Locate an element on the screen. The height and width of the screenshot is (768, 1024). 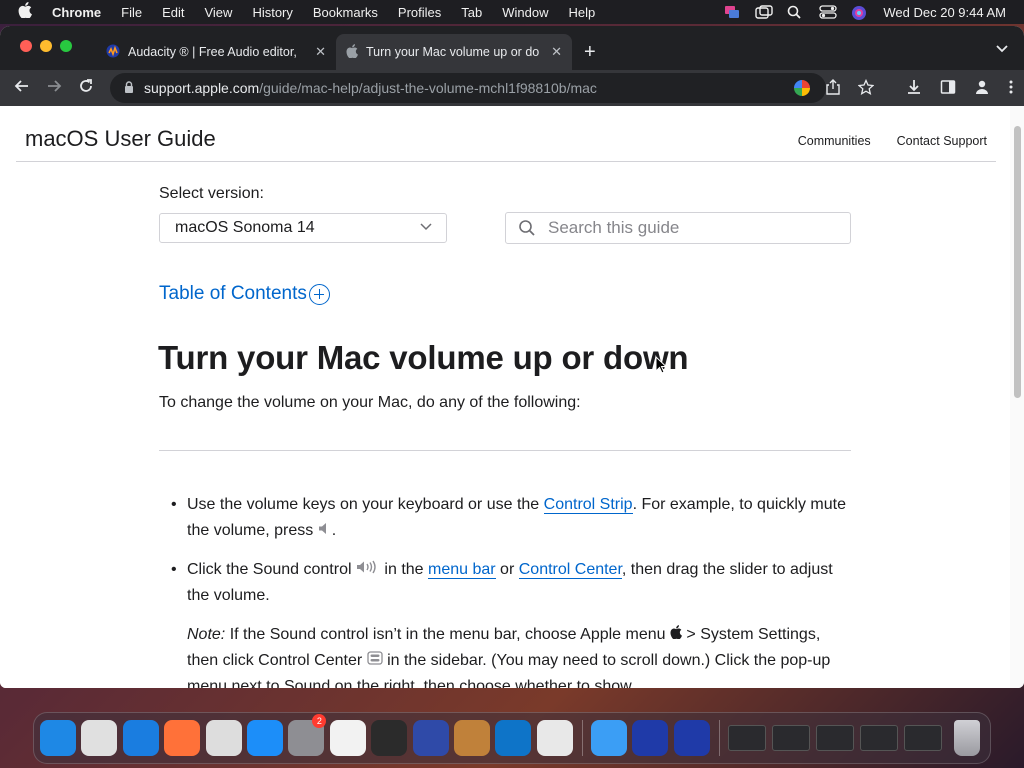
tab-title: Audacity ® | Free Audio editor, is located at coordinates (212, 52).